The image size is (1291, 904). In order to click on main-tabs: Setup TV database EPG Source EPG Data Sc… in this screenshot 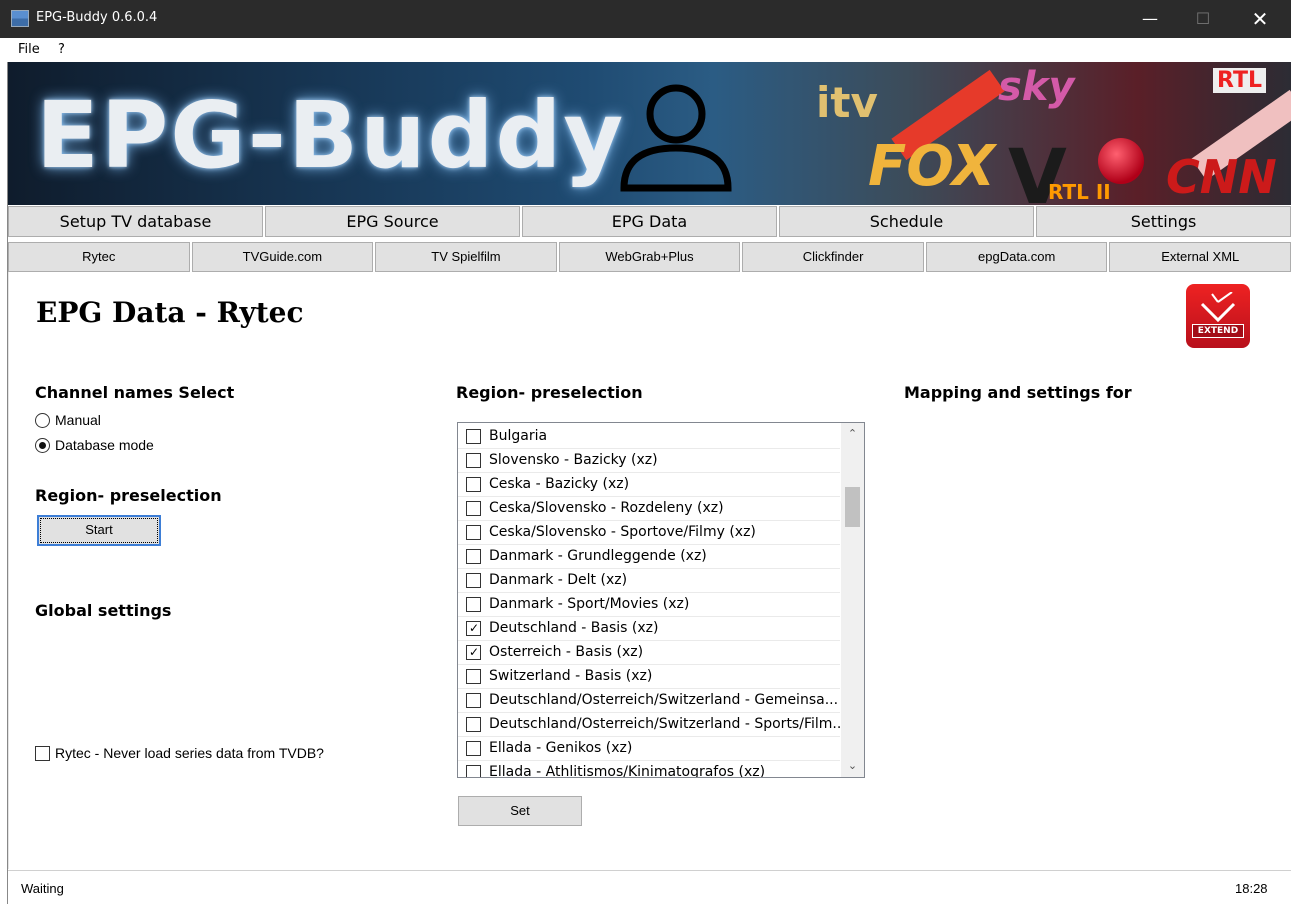, I will do `click(649, 221)`.